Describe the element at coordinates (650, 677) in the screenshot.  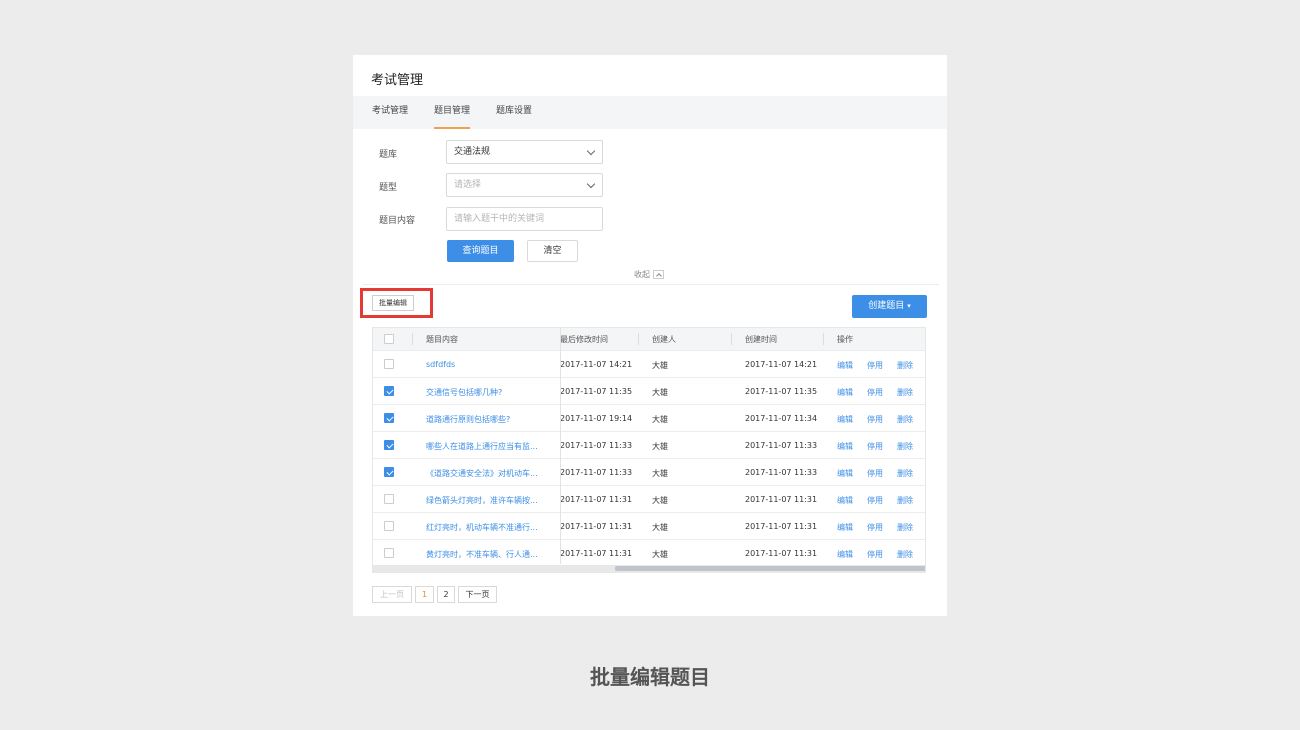
I see `caption: 批量编辑题目` at that location.